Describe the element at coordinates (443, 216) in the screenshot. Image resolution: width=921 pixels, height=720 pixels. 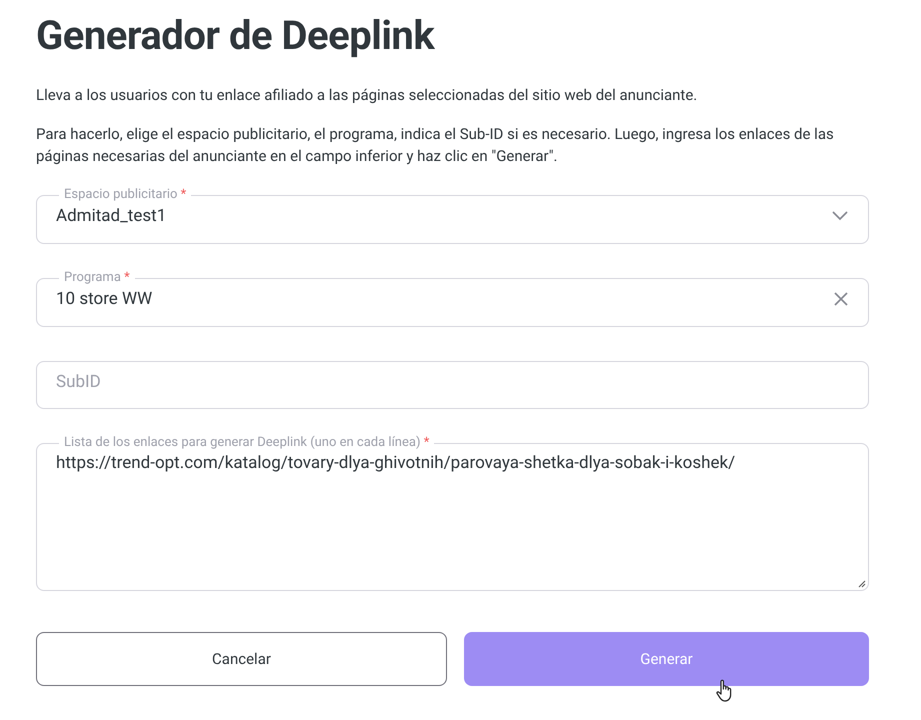
I see `text-input: Admitad_test1` at that location.